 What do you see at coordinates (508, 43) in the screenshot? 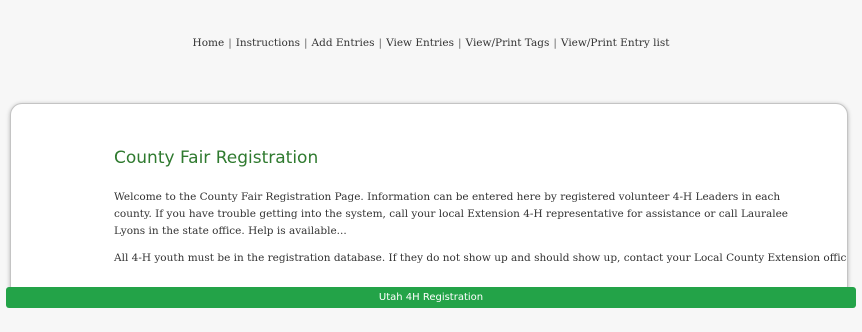
I see `nav-link-view-print-tags: View/Print Tags` at bounding box center [508, 43].